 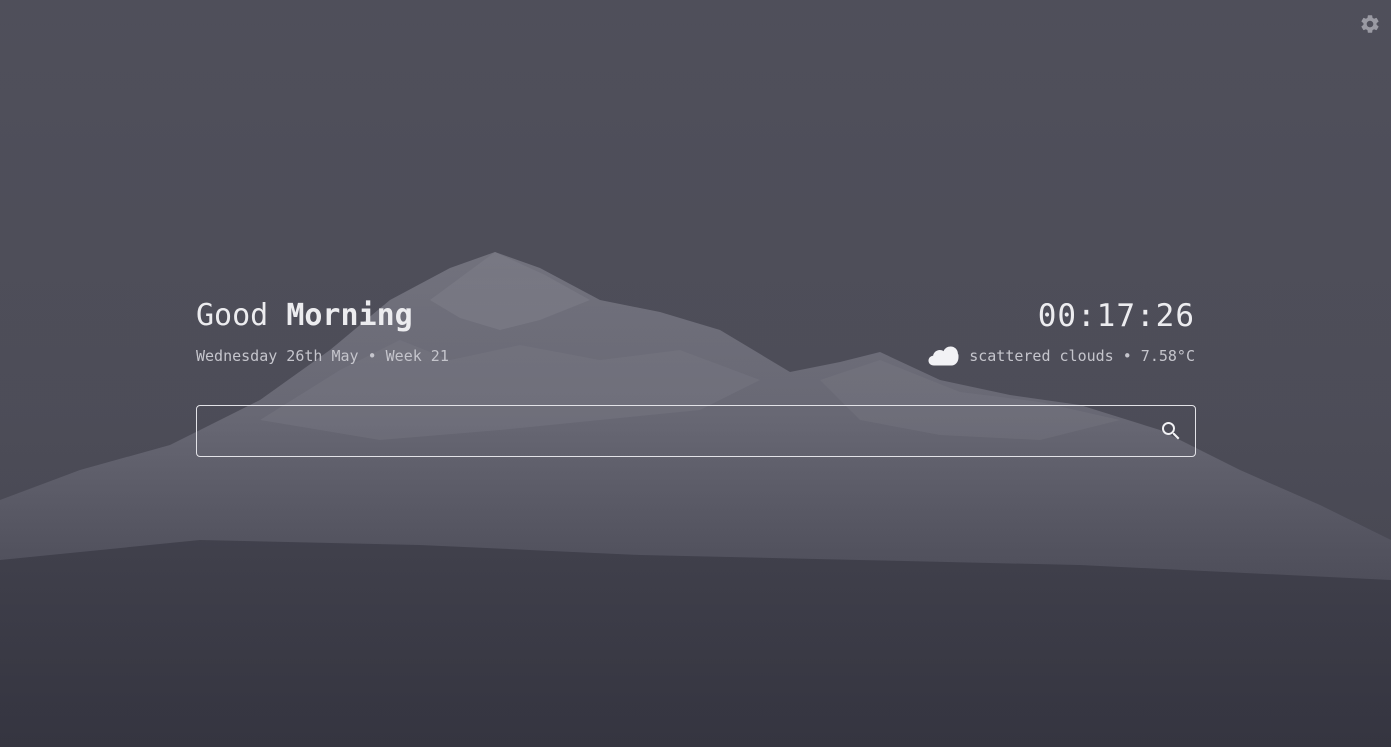 I want to click on gear-icon, so click(x=1370, y=24).